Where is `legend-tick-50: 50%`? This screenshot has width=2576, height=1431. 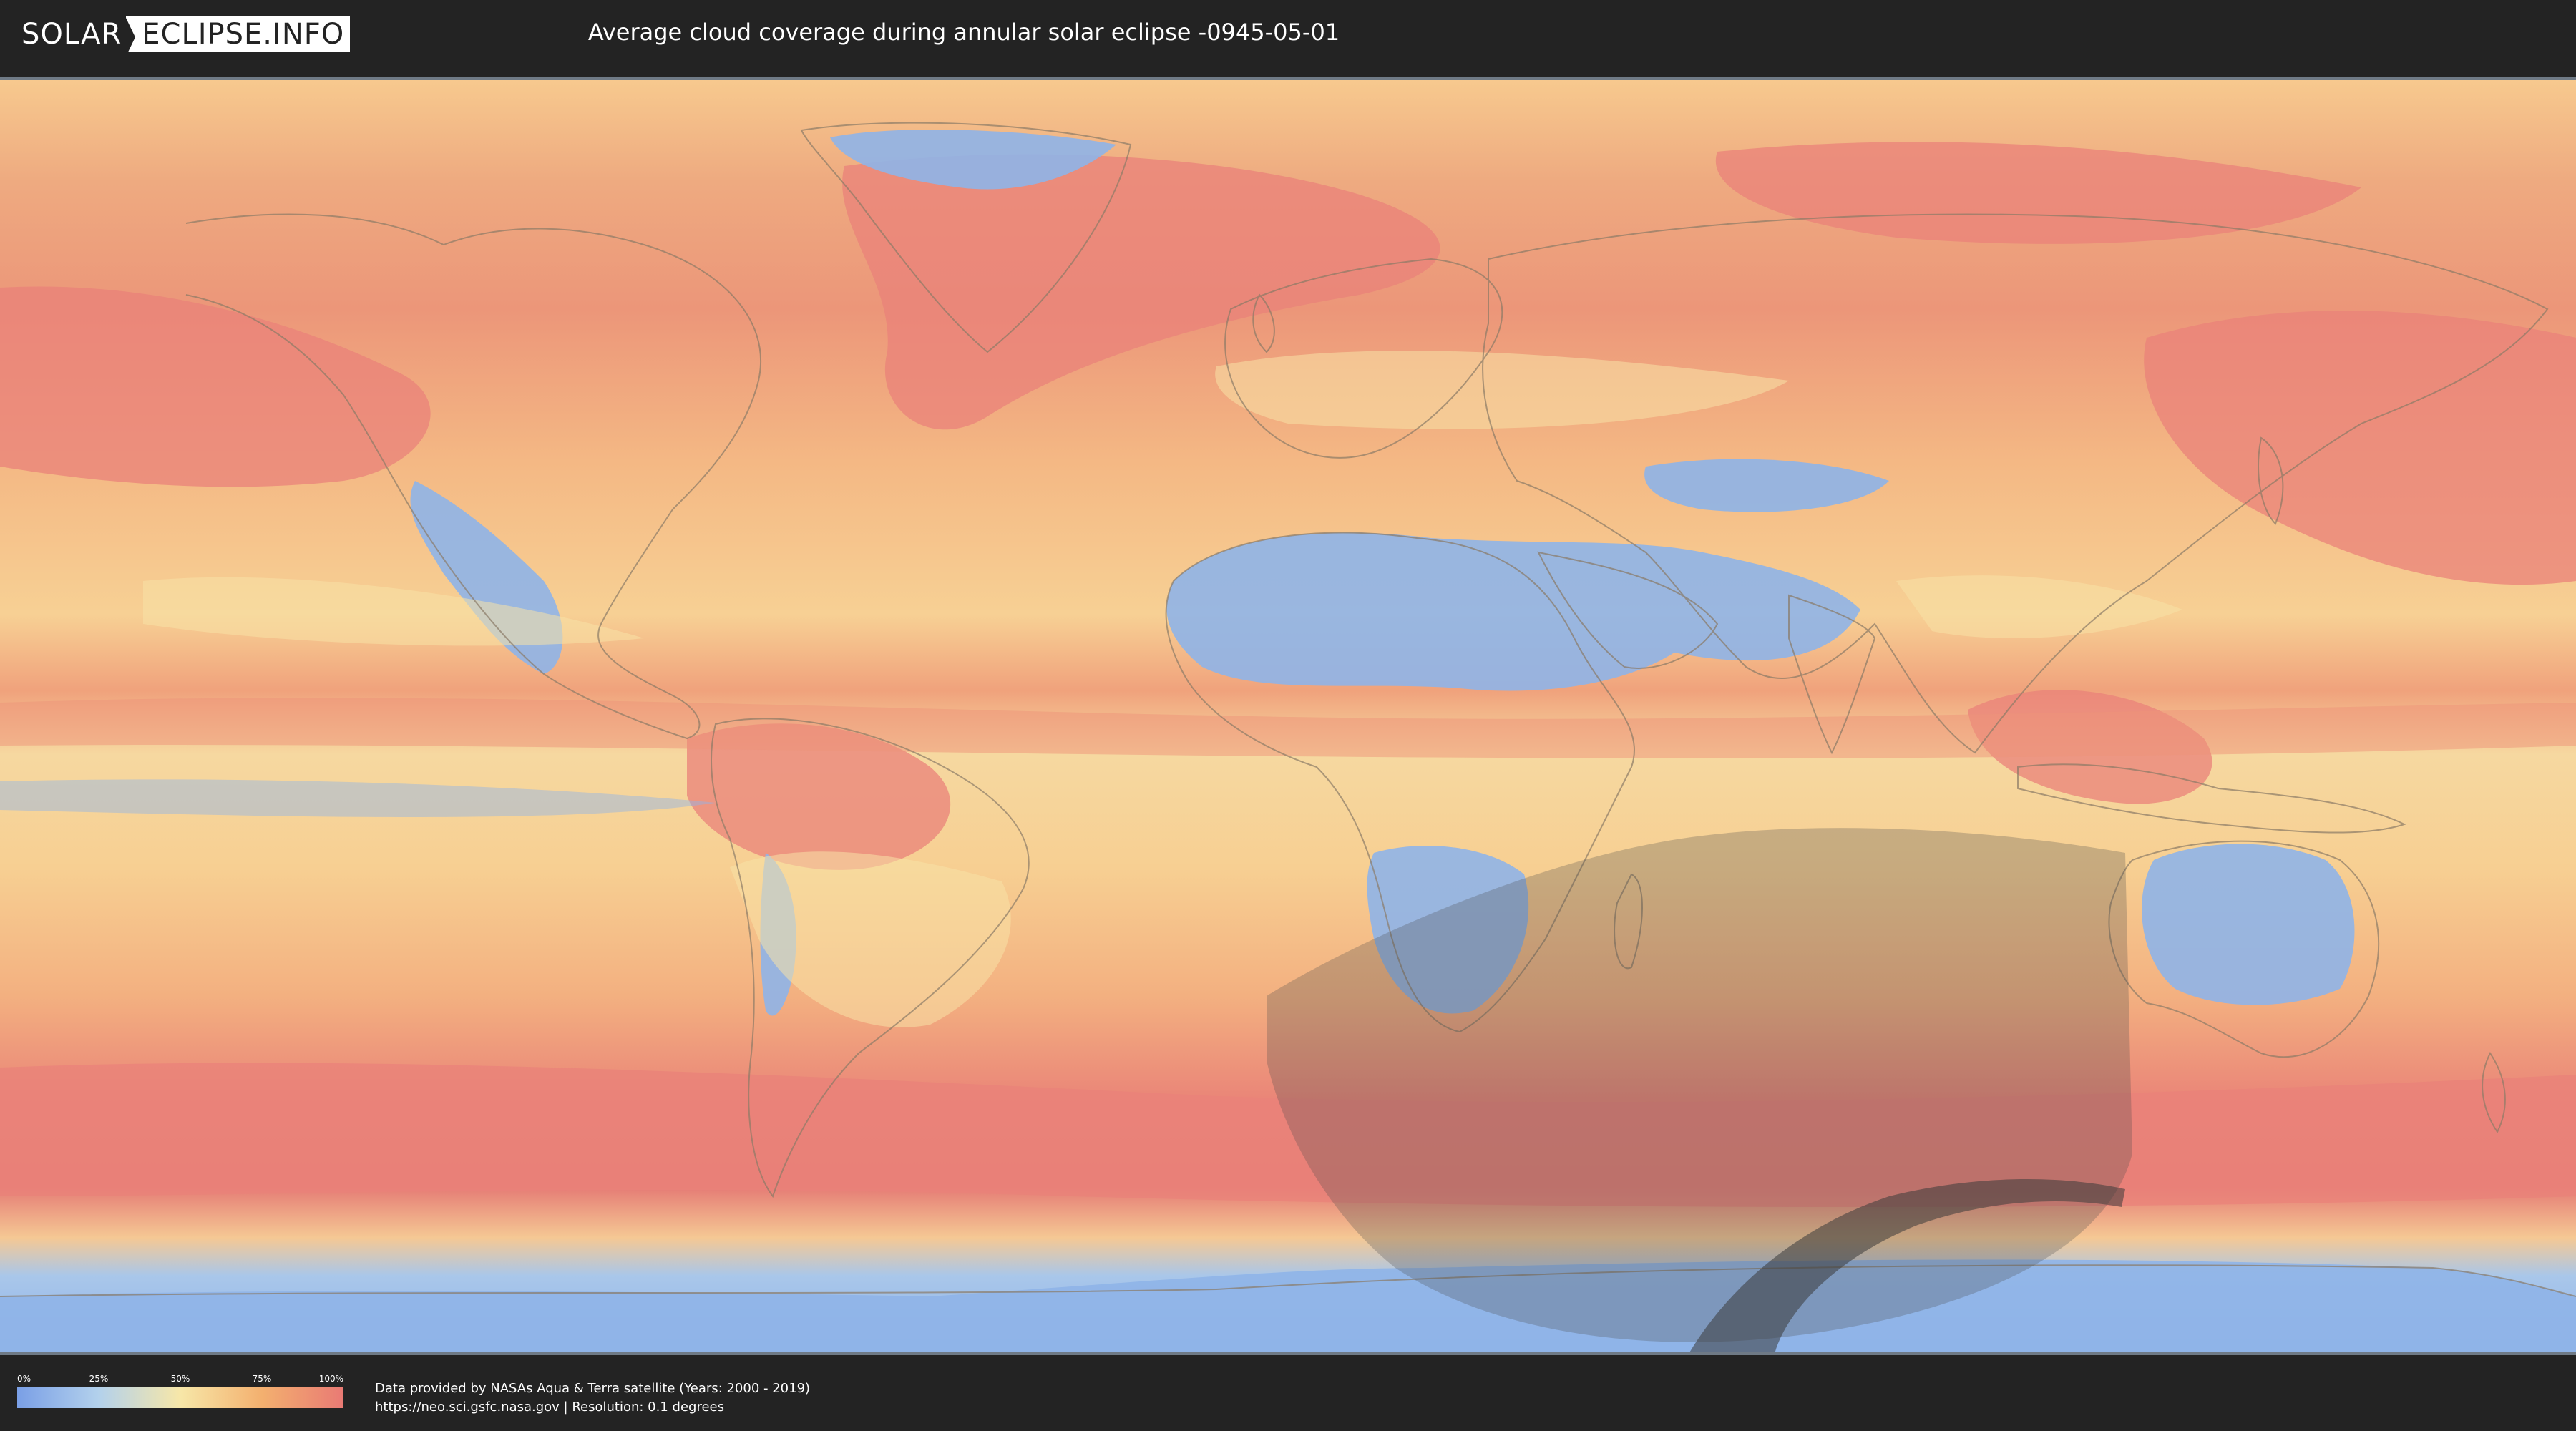
legend-tick-50: 50% is located at coordinates (180, 1379).